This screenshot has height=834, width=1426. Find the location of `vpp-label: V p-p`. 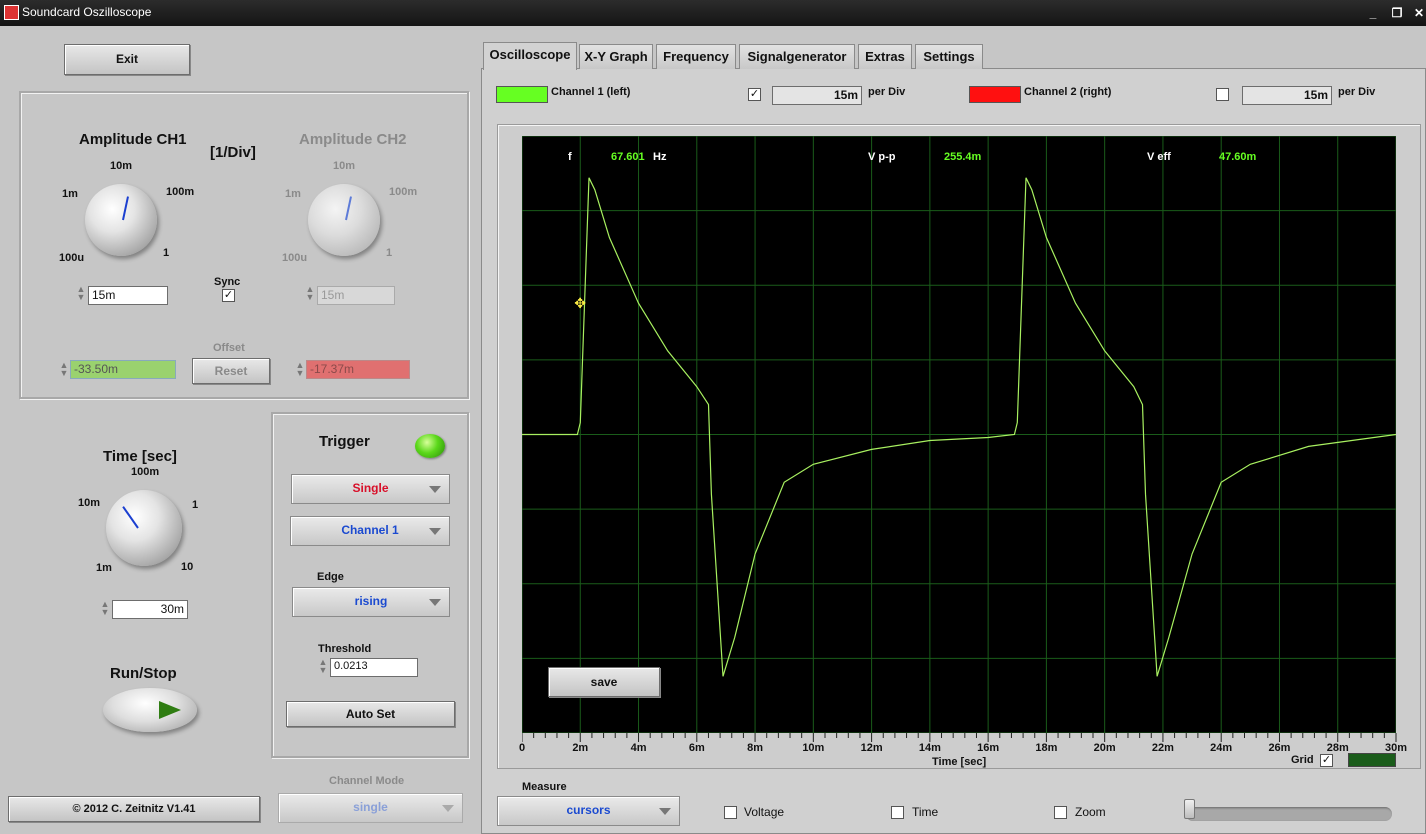

vpp-label: V p-p is located at coordinates (882, 157).